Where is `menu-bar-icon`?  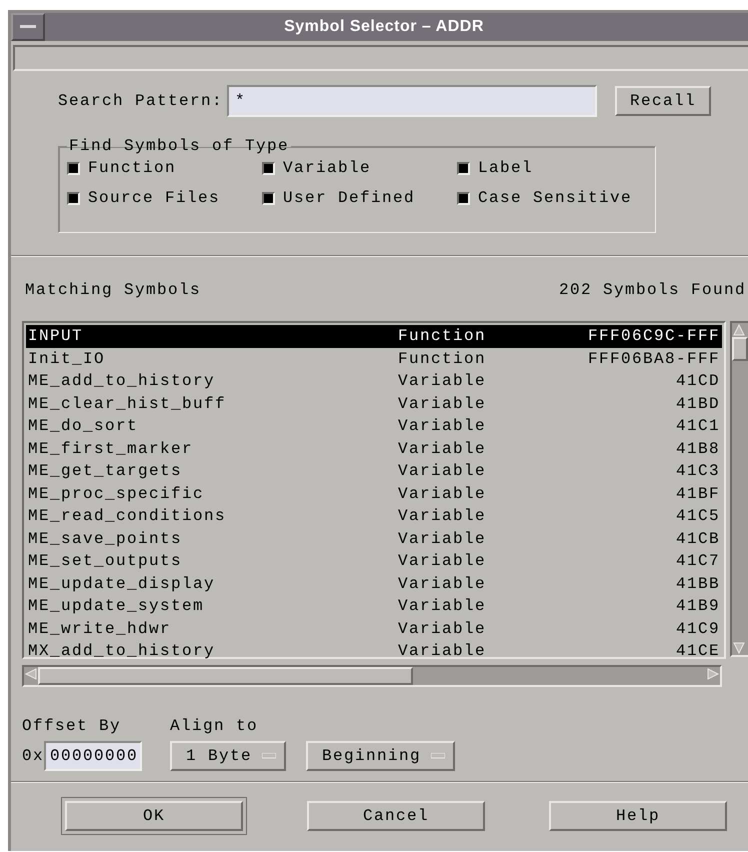
menu-bar-icon is located at coordinates (28, 27).